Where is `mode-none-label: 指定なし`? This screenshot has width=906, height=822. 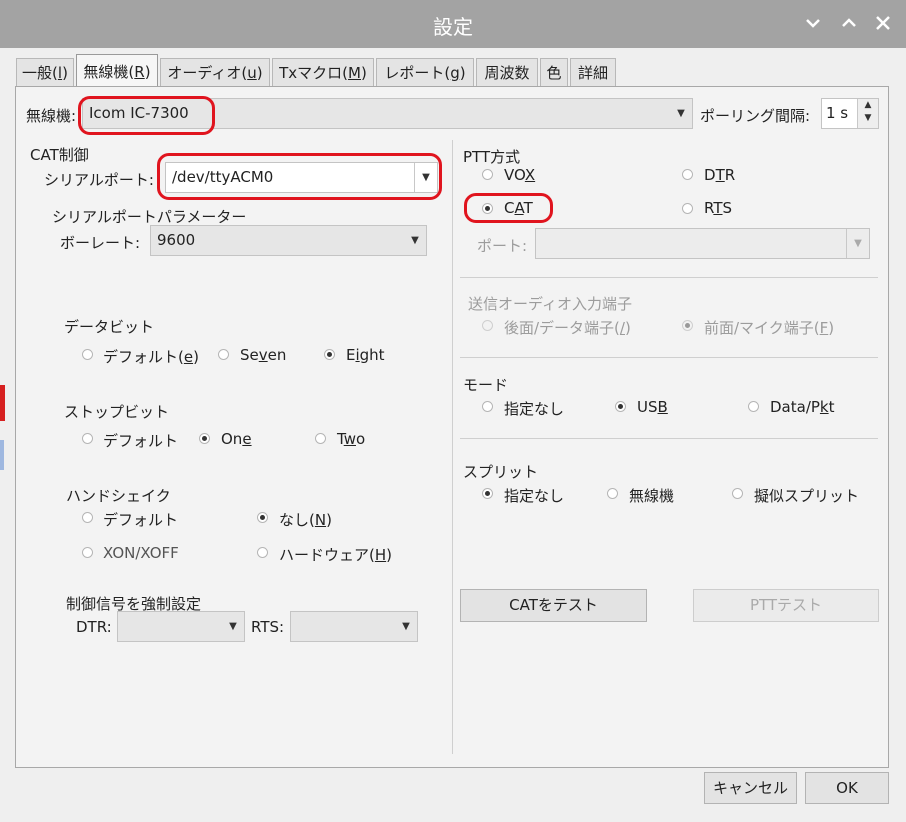 mode-none-label: 指定なし is located at coordinates (534, 409).